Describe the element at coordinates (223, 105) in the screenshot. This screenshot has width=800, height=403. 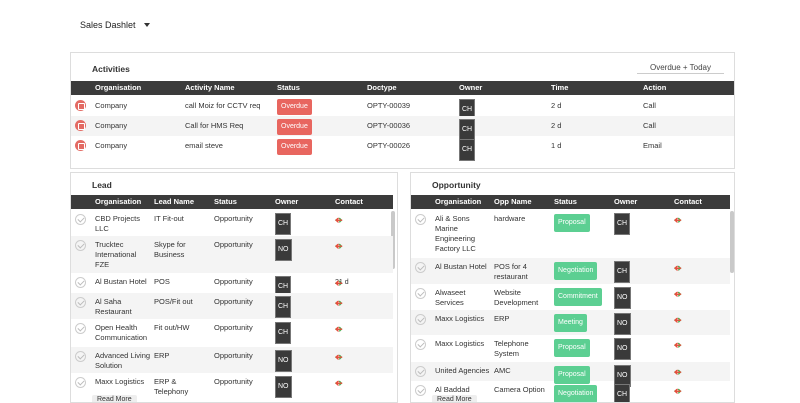
I see `activity-name: call Moiz for CCTV req` at that location.